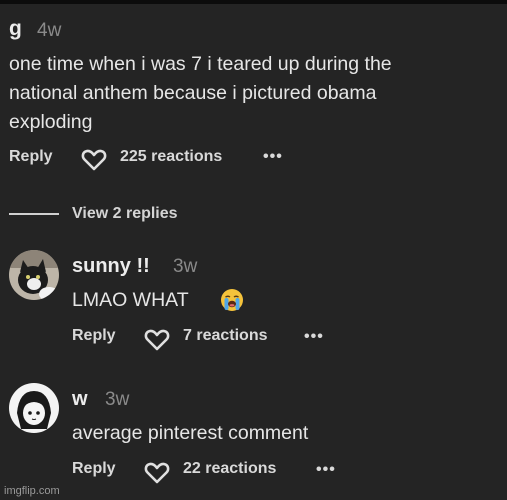  I want to click on view-replies-button: View 2 replies, so click(125, 214).